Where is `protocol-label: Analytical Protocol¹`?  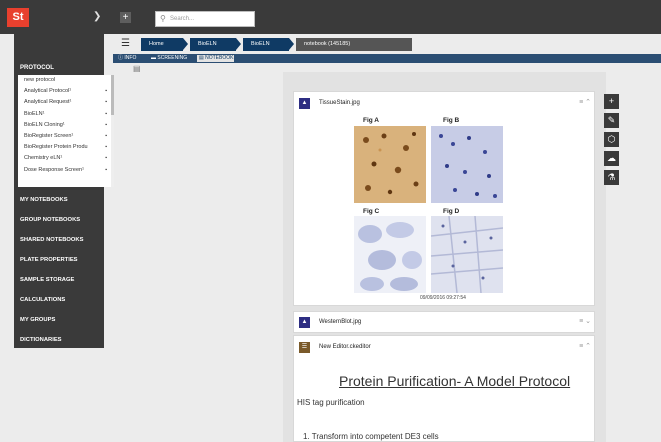 protocol-label: Analytical Protocol¹ is located at coordinates (48, 91).